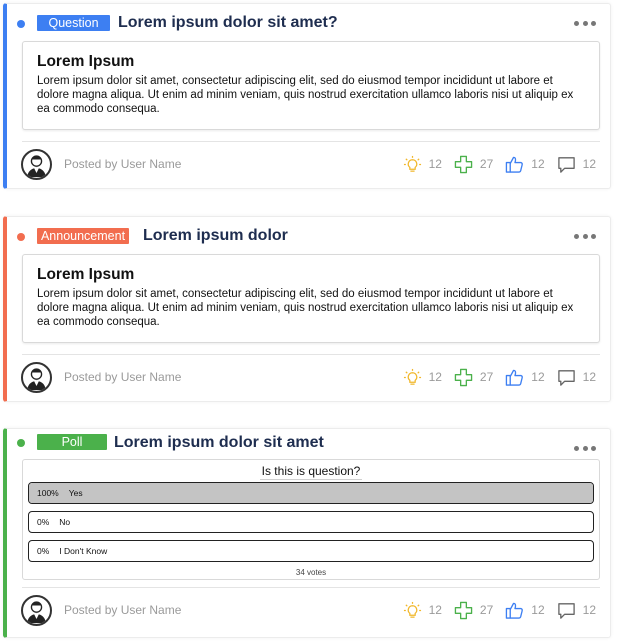  I want to click on category-badge: Announcement, so click(83, 236).